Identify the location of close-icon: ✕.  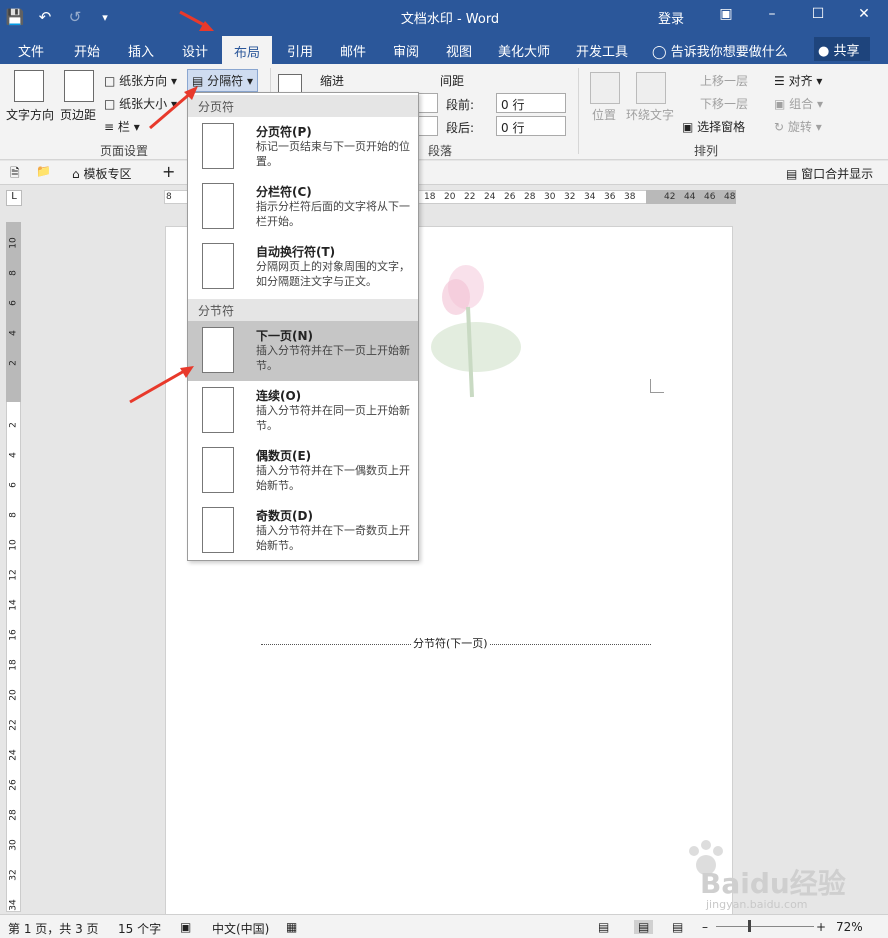
(864, 14).